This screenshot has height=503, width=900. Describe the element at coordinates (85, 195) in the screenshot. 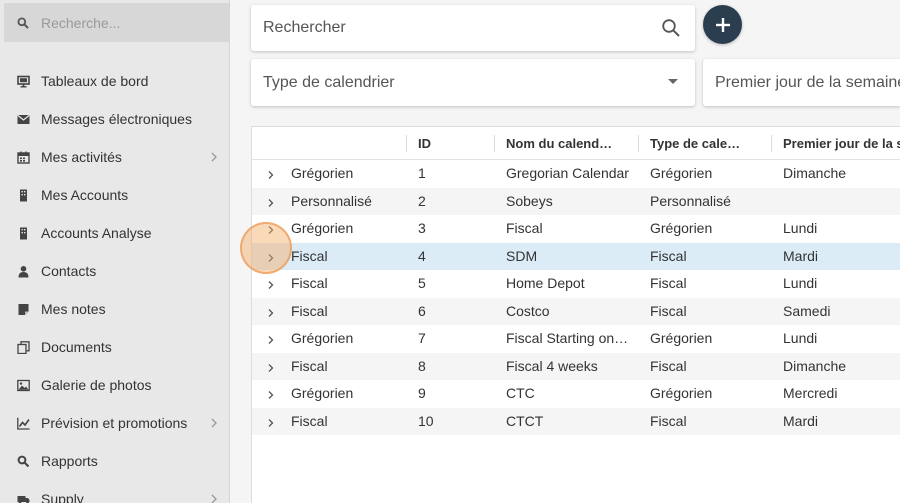

I see `sidebar-item-label: Mes Accounts` at that location.